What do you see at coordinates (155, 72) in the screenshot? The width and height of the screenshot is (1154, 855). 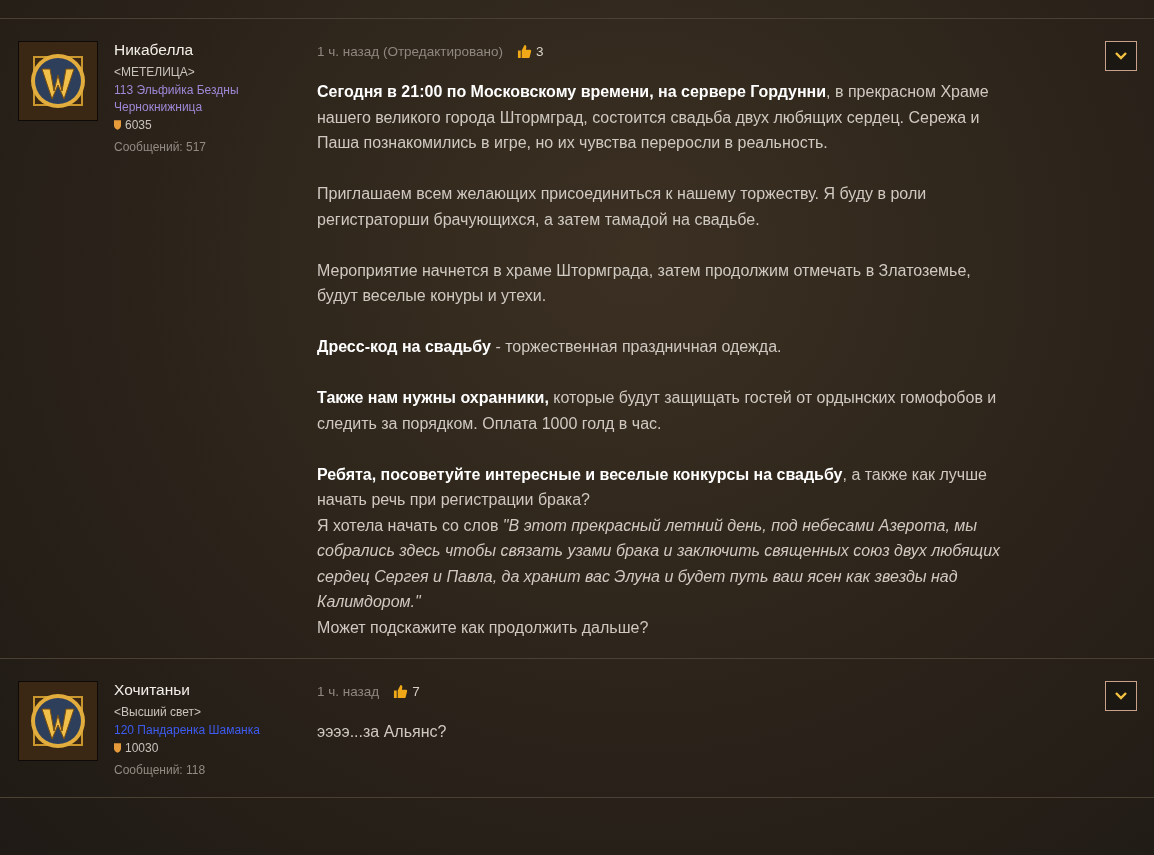 I see `guild-name: <МЕТЕЛИЦА>` at bounding box center [155, 72].